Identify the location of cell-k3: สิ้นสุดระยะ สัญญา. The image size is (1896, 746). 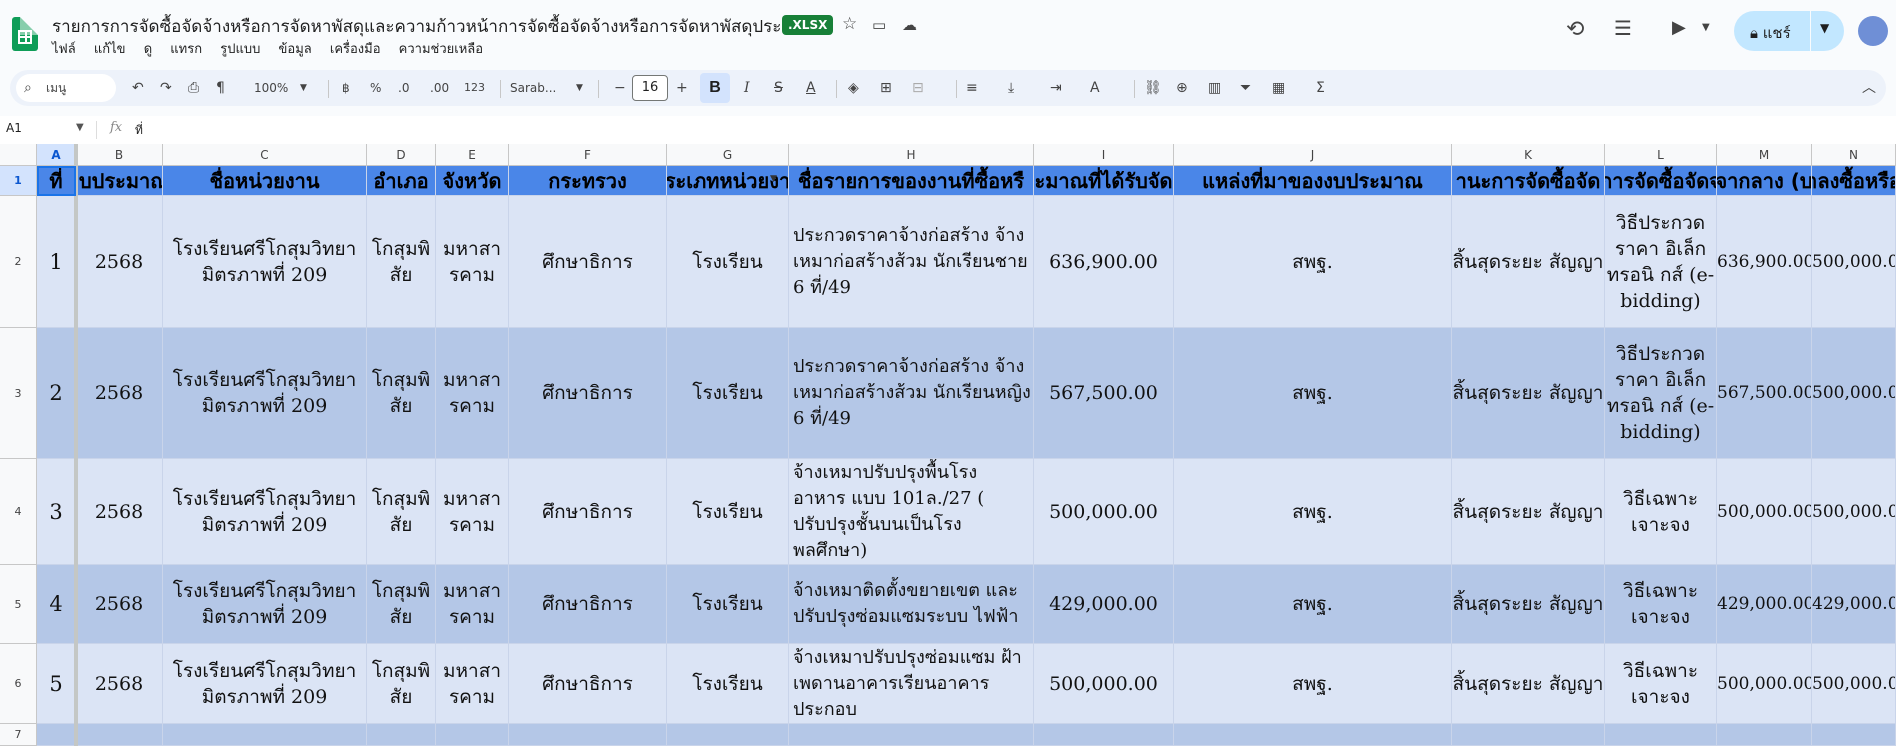
(1528, 393).